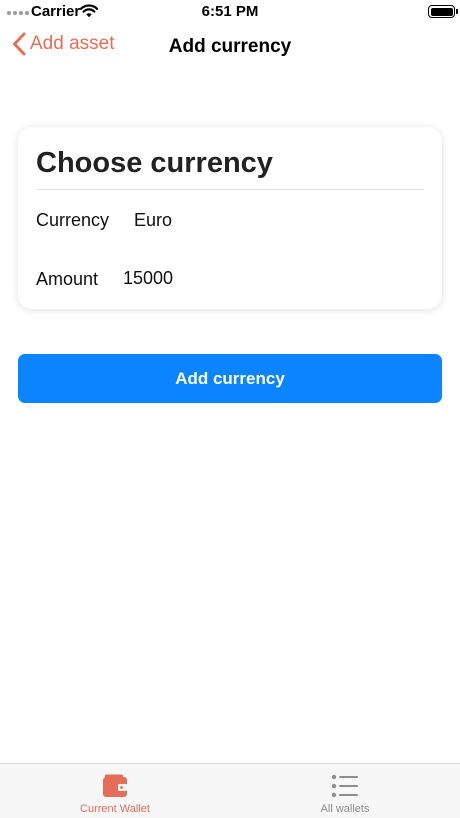  Describe the element at coordinates (443, 11) in the screenshot. I see `battery-icon` at that location.